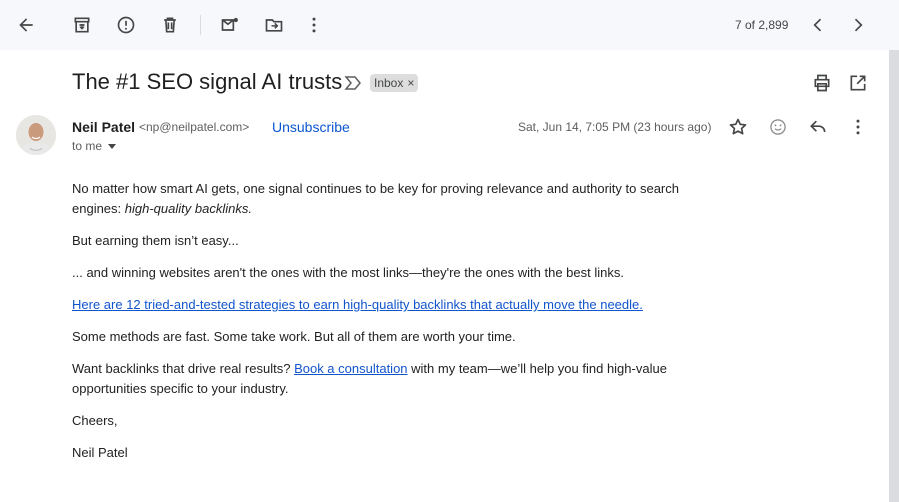 The image size is (899, 502). Describe the element at coordinates (104, 127) in the screenshot. I see `sender-name: Neil Patel` at that location.